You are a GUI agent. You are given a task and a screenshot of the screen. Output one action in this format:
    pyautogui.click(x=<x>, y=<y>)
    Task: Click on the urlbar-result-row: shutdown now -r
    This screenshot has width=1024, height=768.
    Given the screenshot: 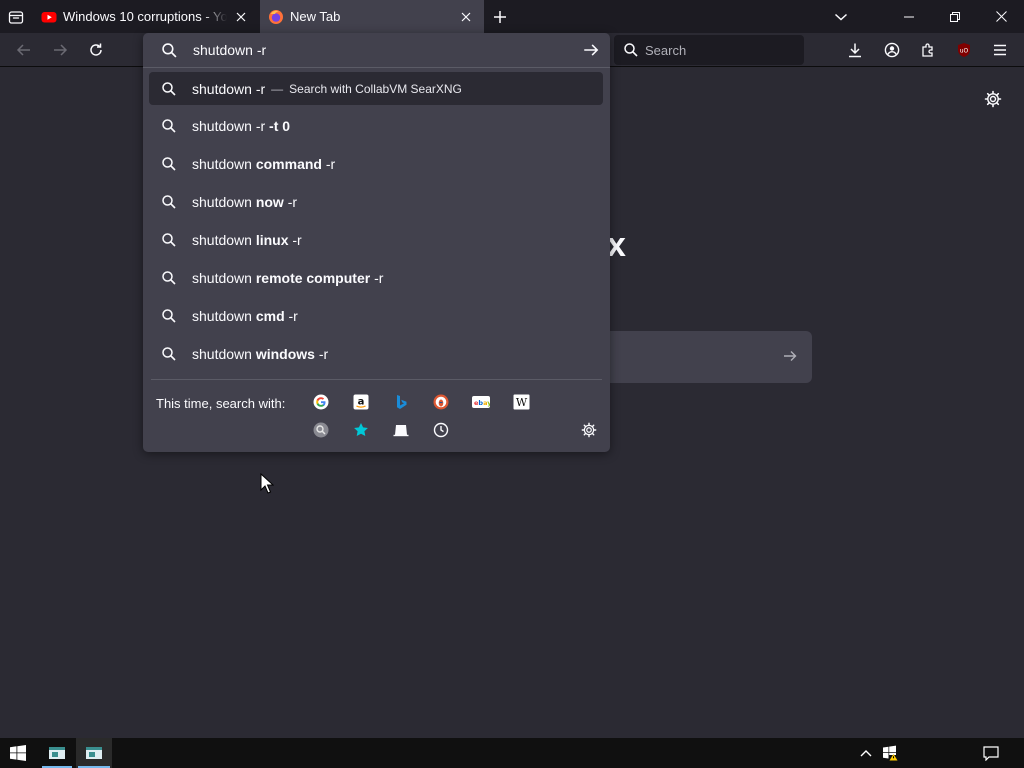 What is the action you would take?
    pyautogui.click(x=376, y=202)
    